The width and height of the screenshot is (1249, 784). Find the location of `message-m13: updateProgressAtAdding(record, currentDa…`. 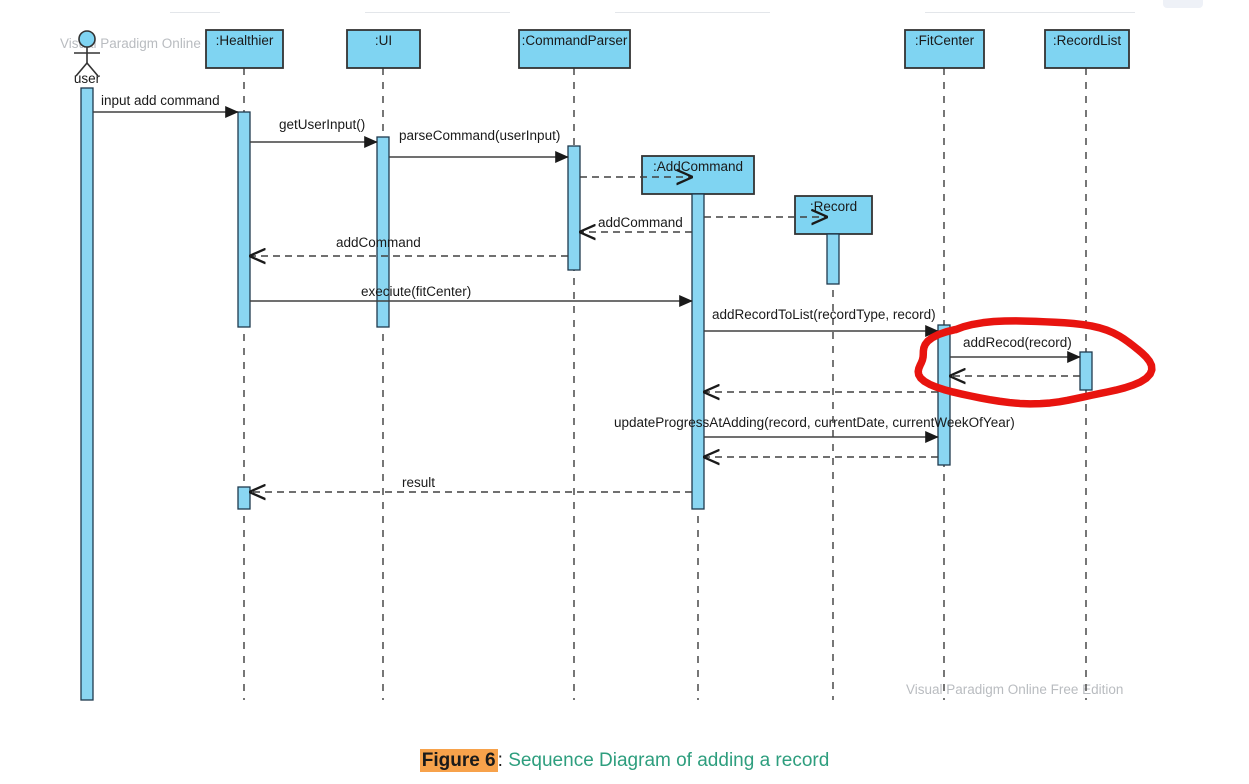

message-m13: updateProgressAtAdding(record, currentDa… is located at coordinates (814, 429).